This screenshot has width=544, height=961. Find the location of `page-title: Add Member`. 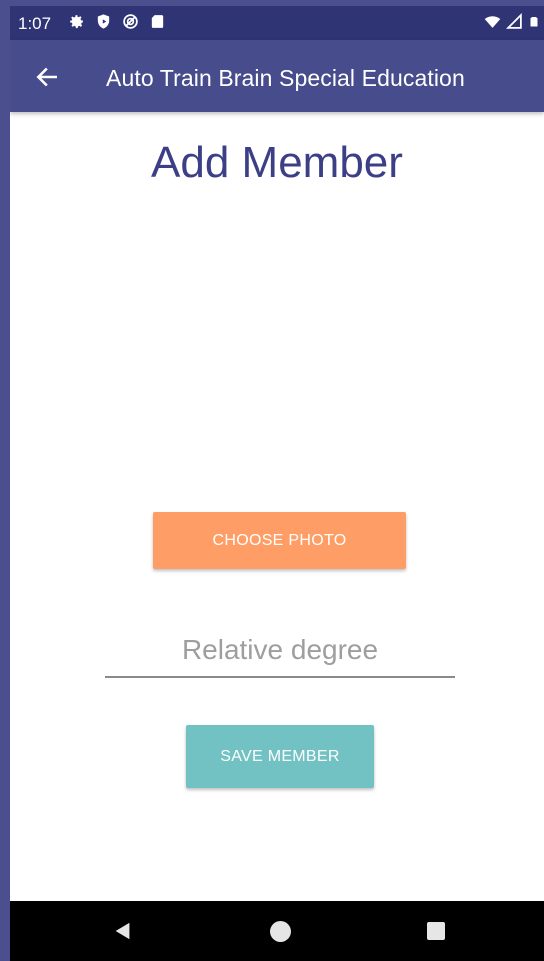

page-title: Add Member is located at coordinates (277, 162).